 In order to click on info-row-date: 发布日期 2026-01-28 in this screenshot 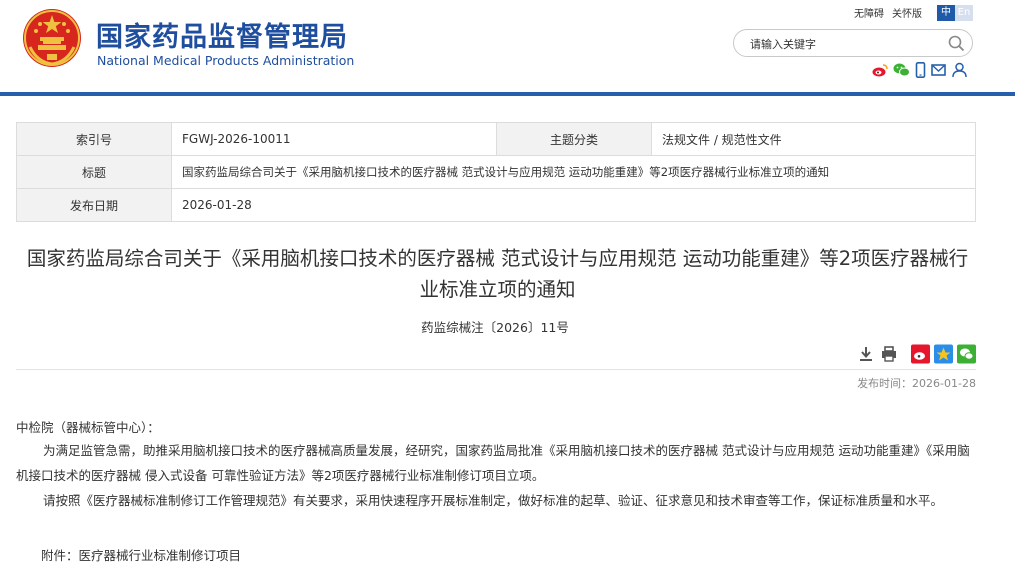, I will do `click(496, 205)`.